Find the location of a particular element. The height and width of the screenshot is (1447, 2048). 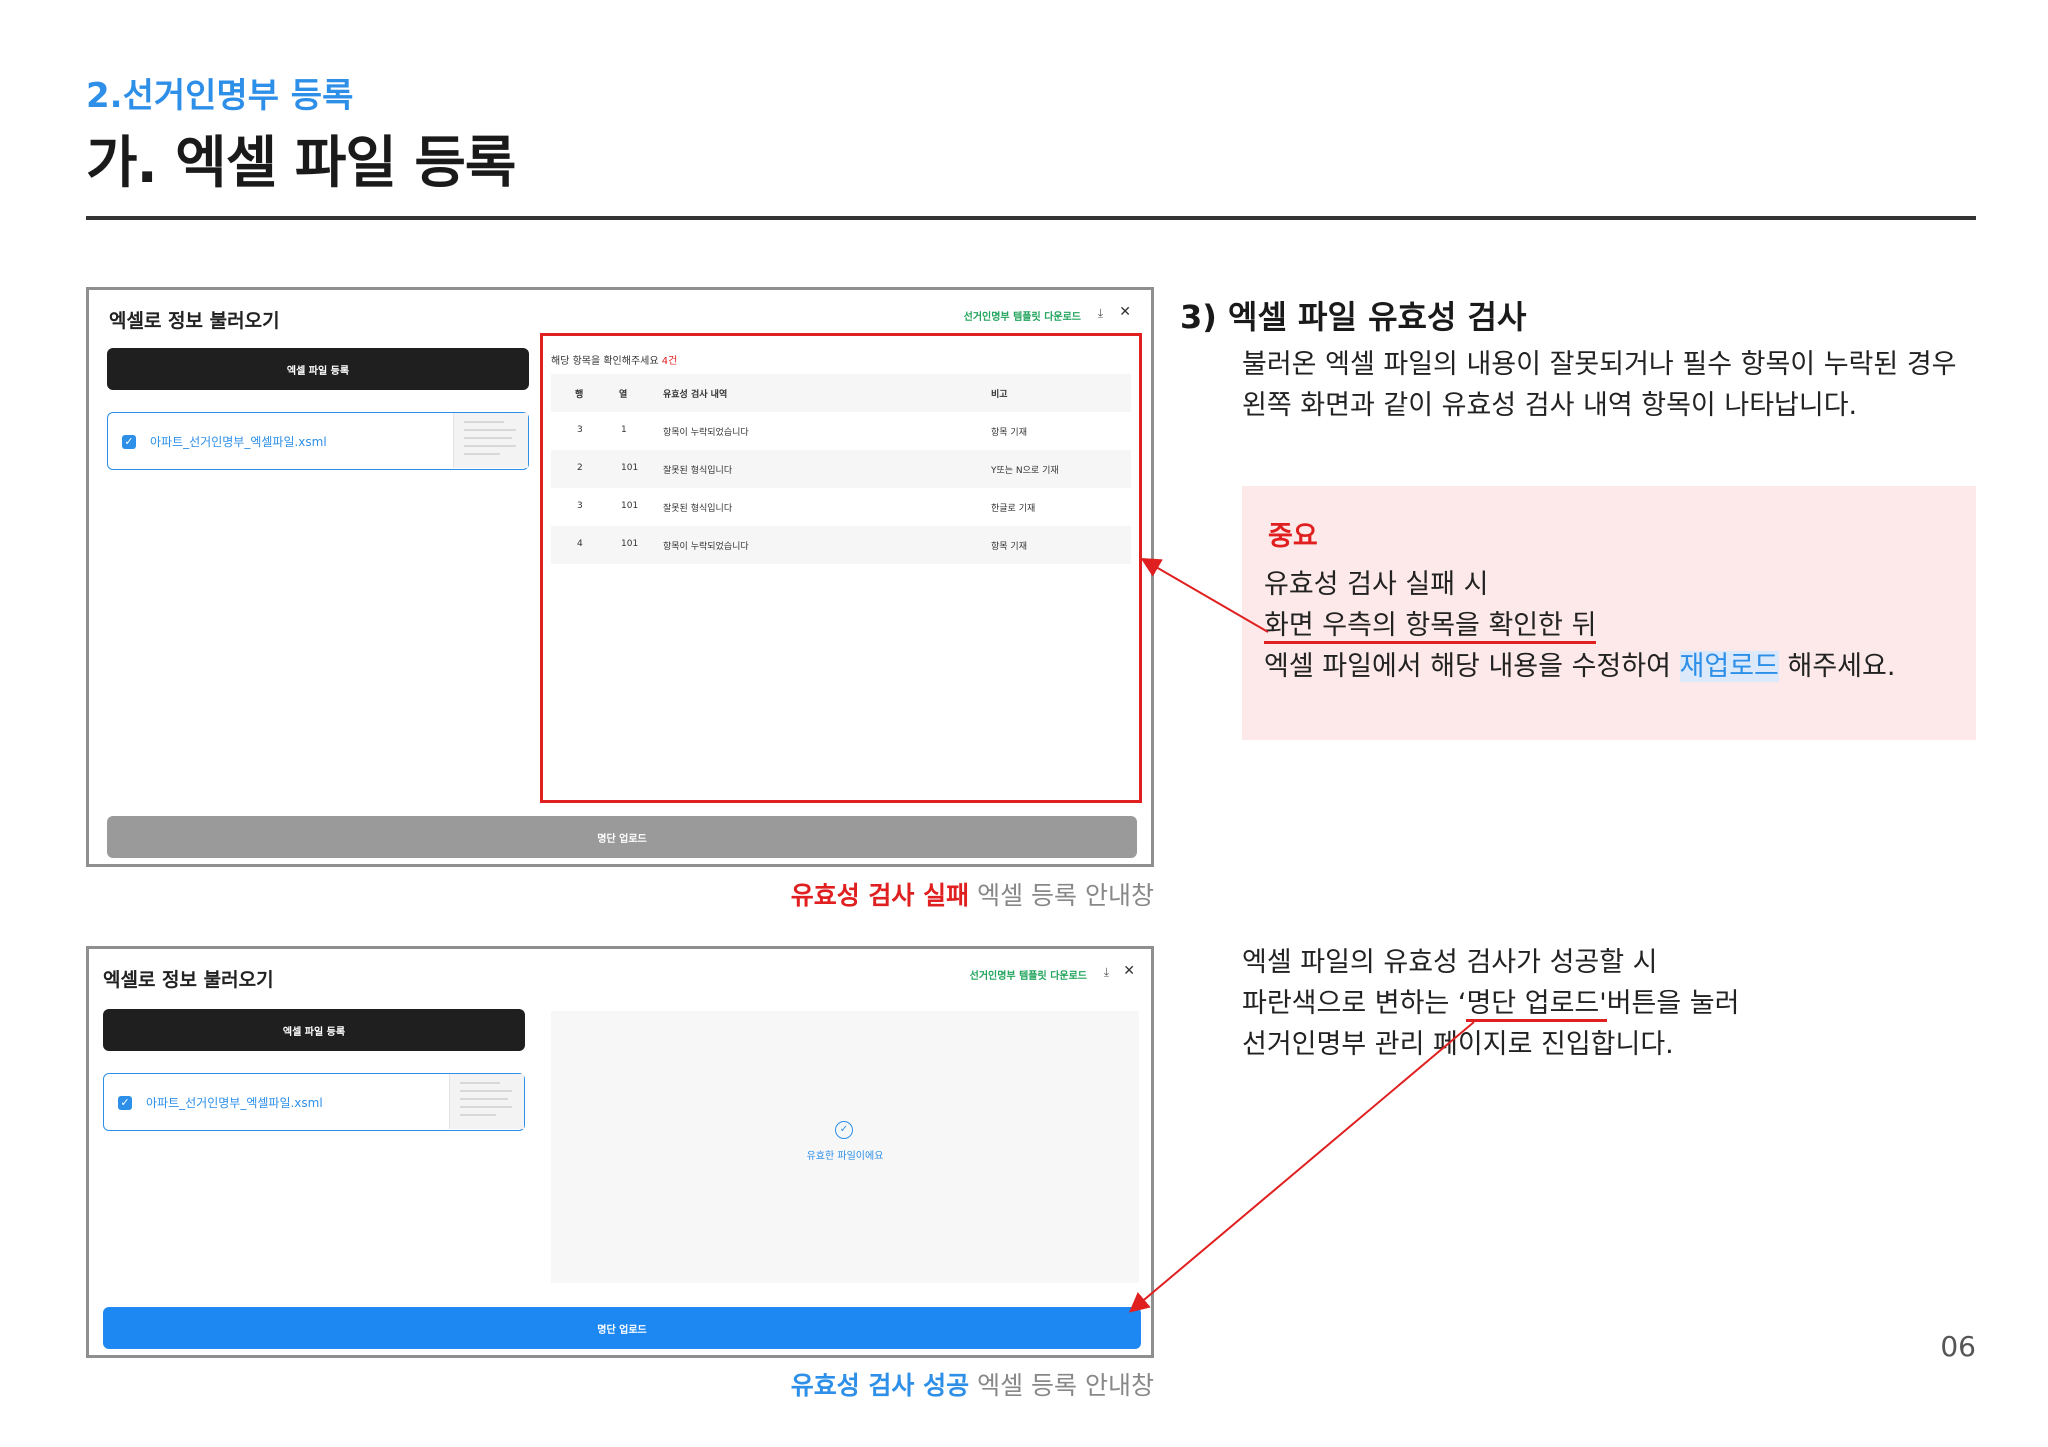

arrow-to-error-panel is located at coordinates (1204, 595).